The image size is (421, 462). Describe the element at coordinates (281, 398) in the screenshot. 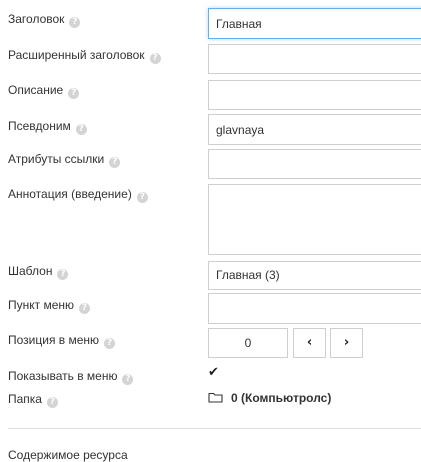

I see `parent-value: 0 (Компьютролс)` at that location.